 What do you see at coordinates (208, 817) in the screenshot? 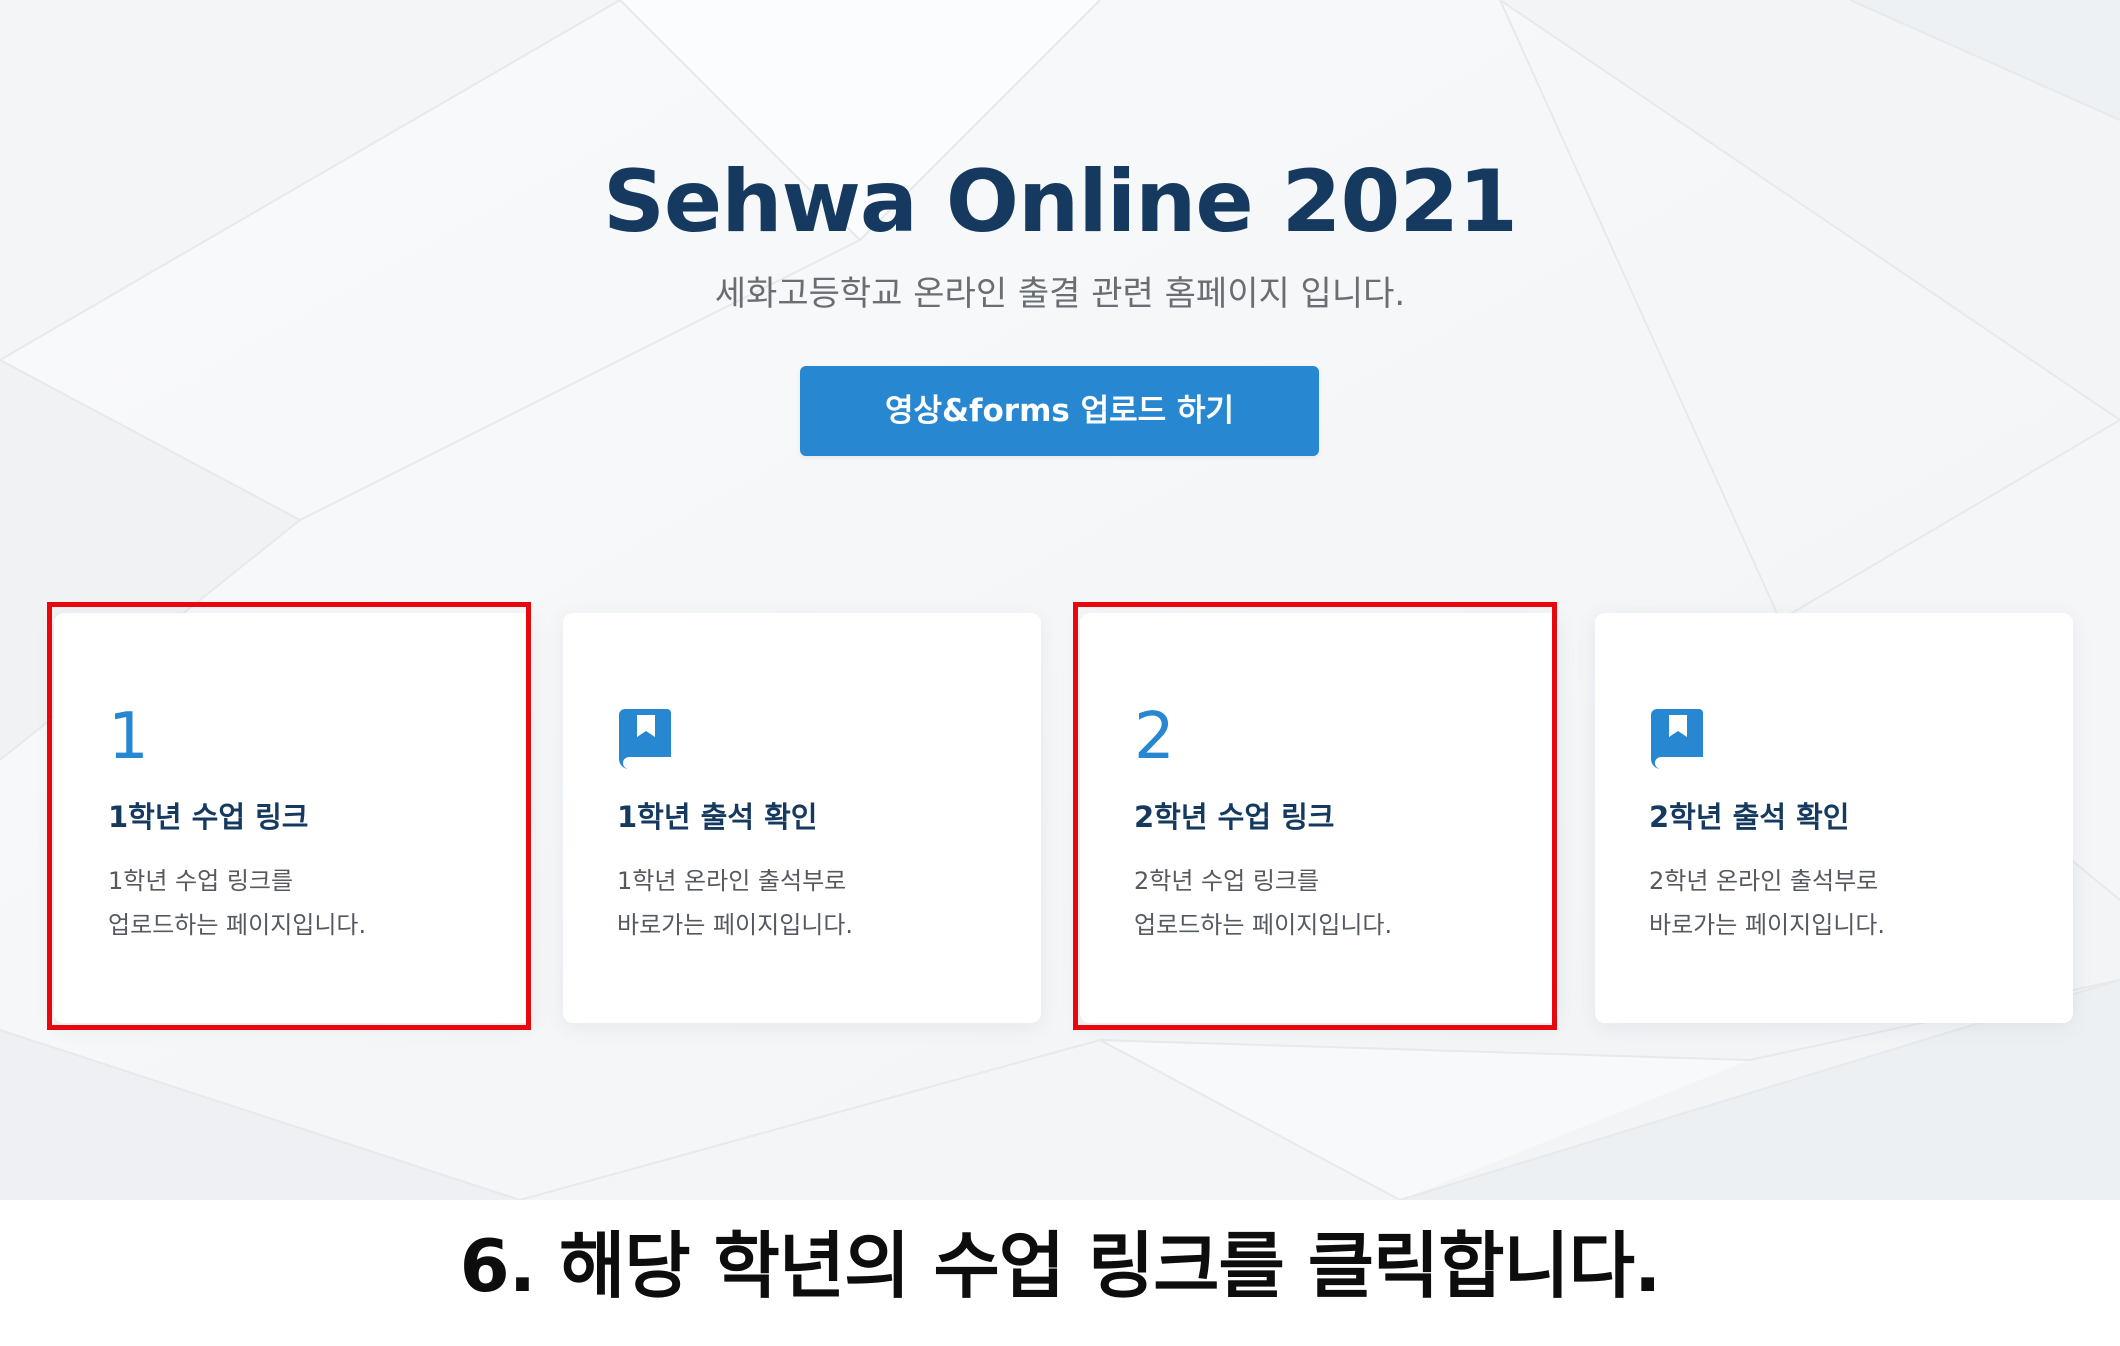
I see `card-title: 1학년 수업 링크` at bounding box center [208, 817].